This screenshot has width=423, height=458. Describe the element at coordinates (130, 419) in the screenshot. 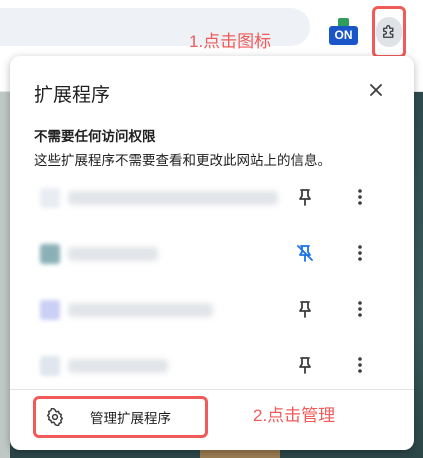

I see `manage-extensions-label: 管理扩展程序` at that location.